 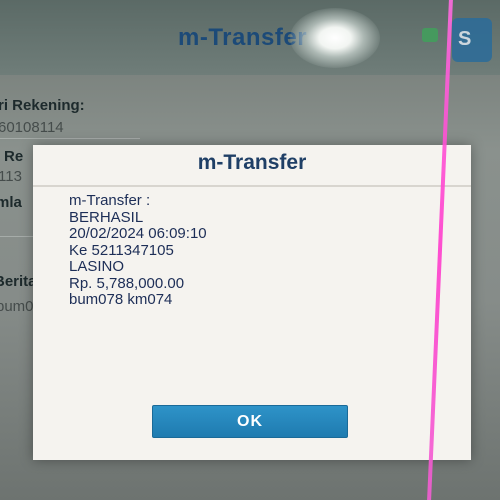 What do you see at coordinates (465, 39) in the screenshot?
I see `menu-icon-letter: S` at bounding box center [465, 39].